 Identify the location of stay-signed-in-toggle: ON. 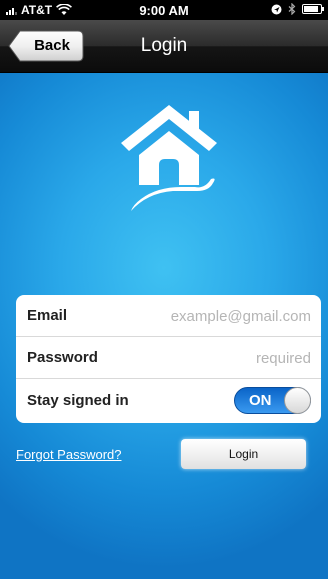
(272, 400).